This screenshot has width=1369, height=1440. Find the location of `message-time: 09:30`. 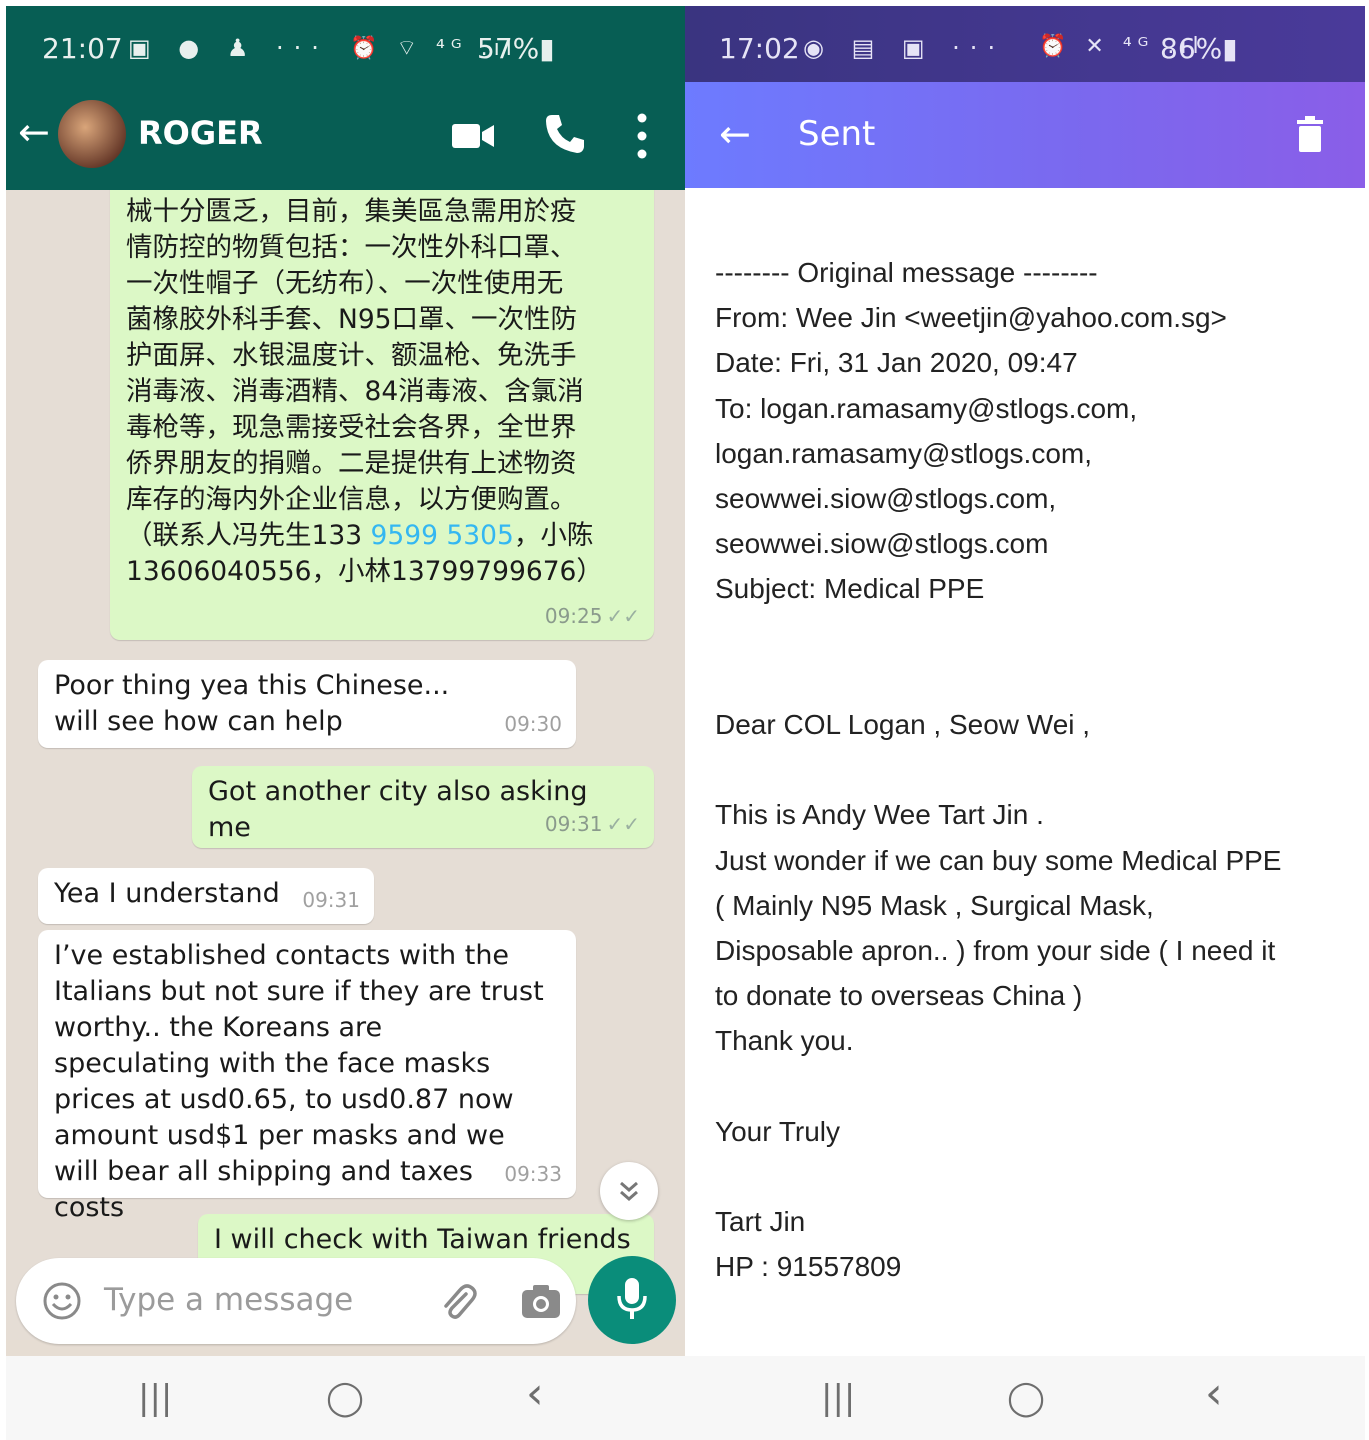

message-time: 09:30 is located at coordinates (533, 724).